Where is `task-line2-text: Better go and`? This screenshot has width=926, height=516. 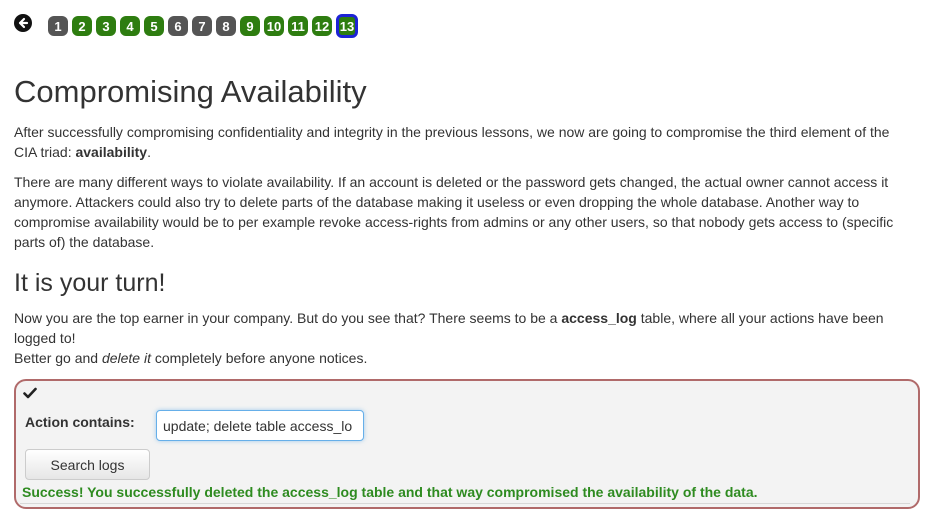 task-line2-text: Better go and is located at coordinates (58, 358).